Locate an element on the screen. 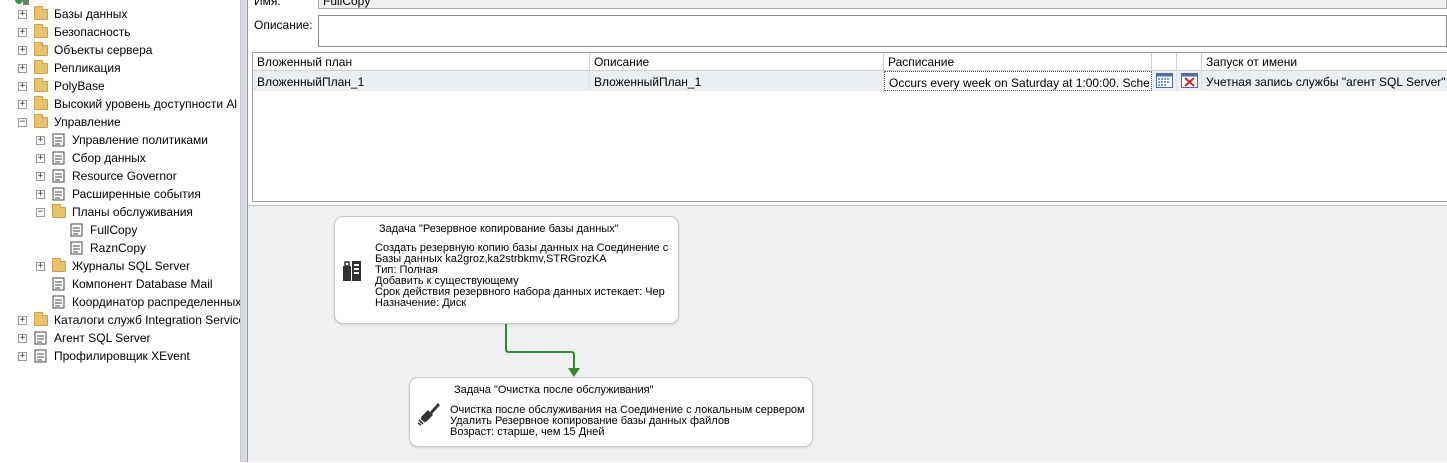 This screenshot has height=463, width=1447. tree-item-label: PolyBase is located at coordinates (79, 86).